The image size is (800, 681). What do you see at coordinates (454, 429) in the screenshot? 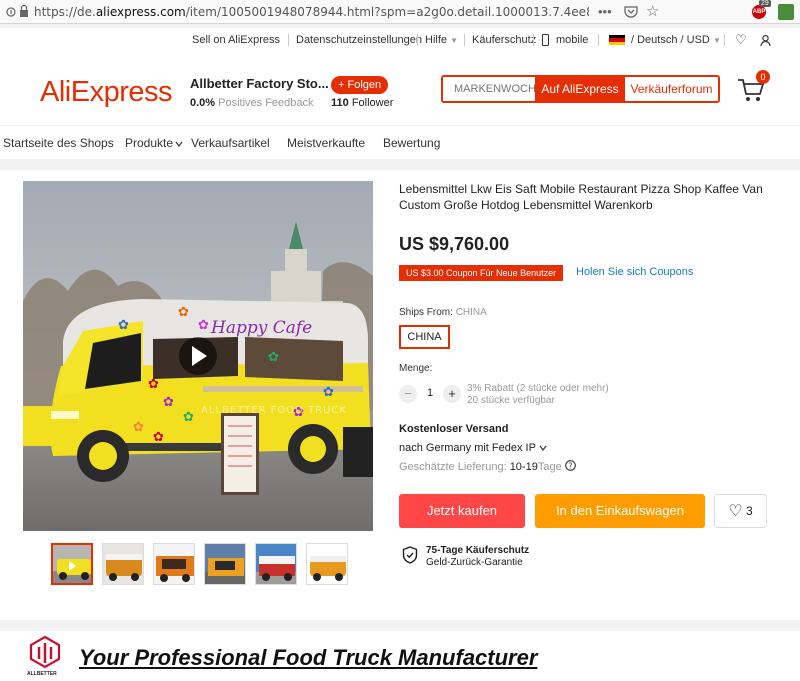
I see `shipping-title: Kostenloser Versand` at bounding box center [454, 429].